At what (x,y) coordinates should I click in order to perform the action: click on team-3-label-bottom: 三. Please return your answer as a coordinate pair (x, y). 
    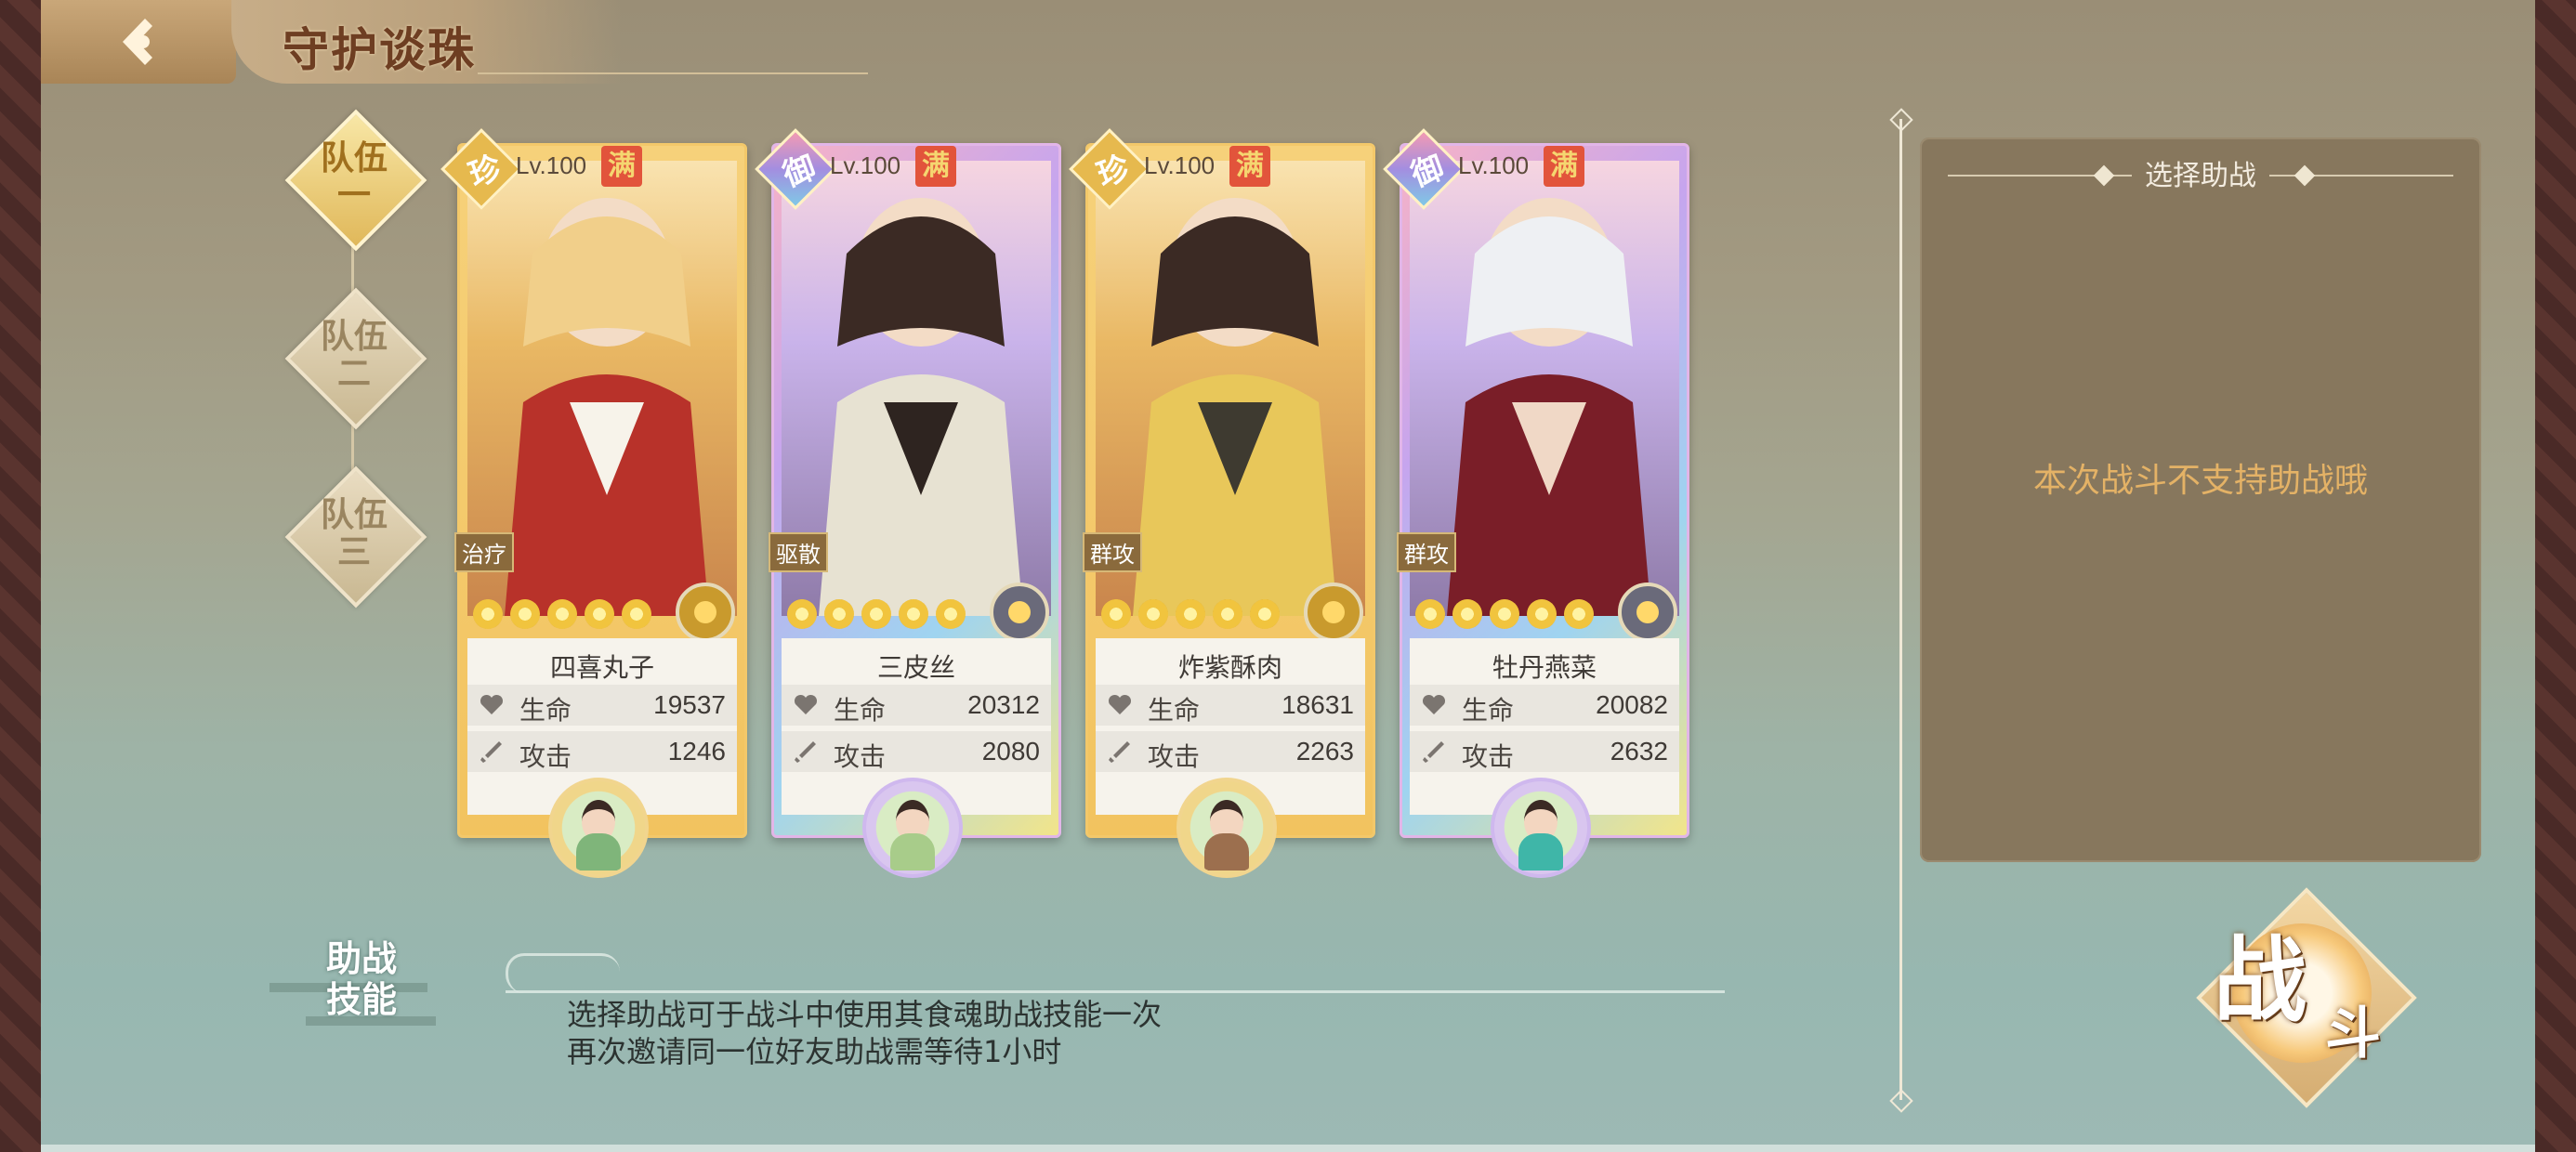
    Looking at the image, I should click on (353, 551).